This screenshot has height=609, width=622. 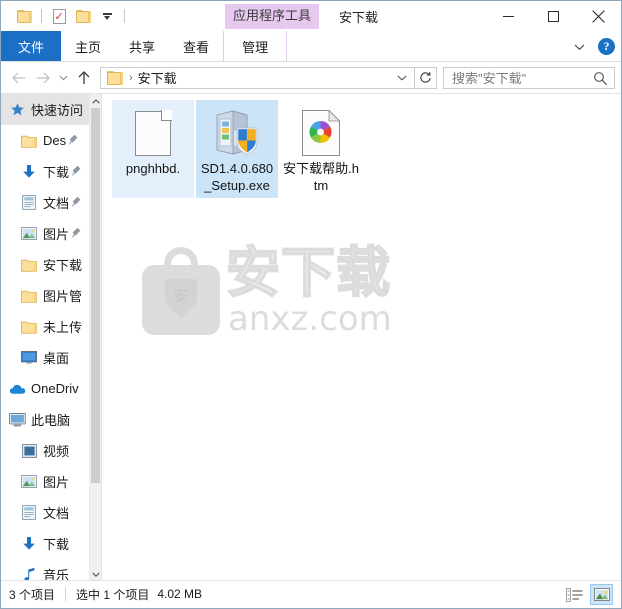 What do you see at coordinates (606, 46) in the screenshot?
I see `help-icon: ?` at bounding box center [606, 46].